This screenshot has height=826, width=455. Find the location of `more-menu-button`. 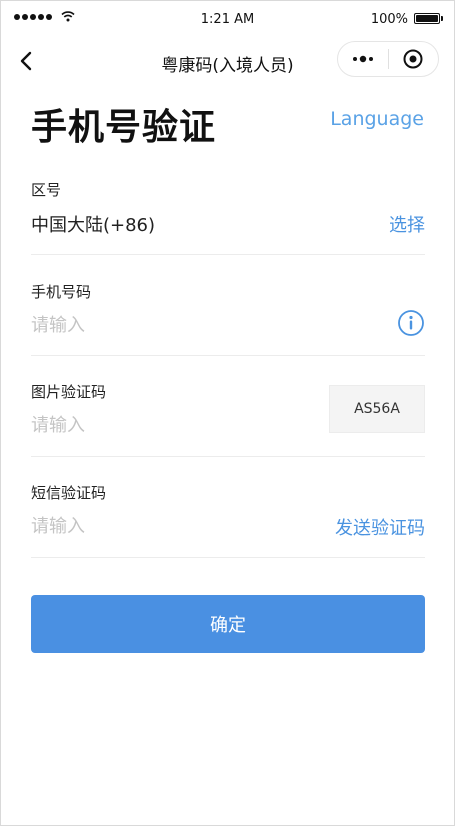

more-menu-button is located at coordinates (363, 59).